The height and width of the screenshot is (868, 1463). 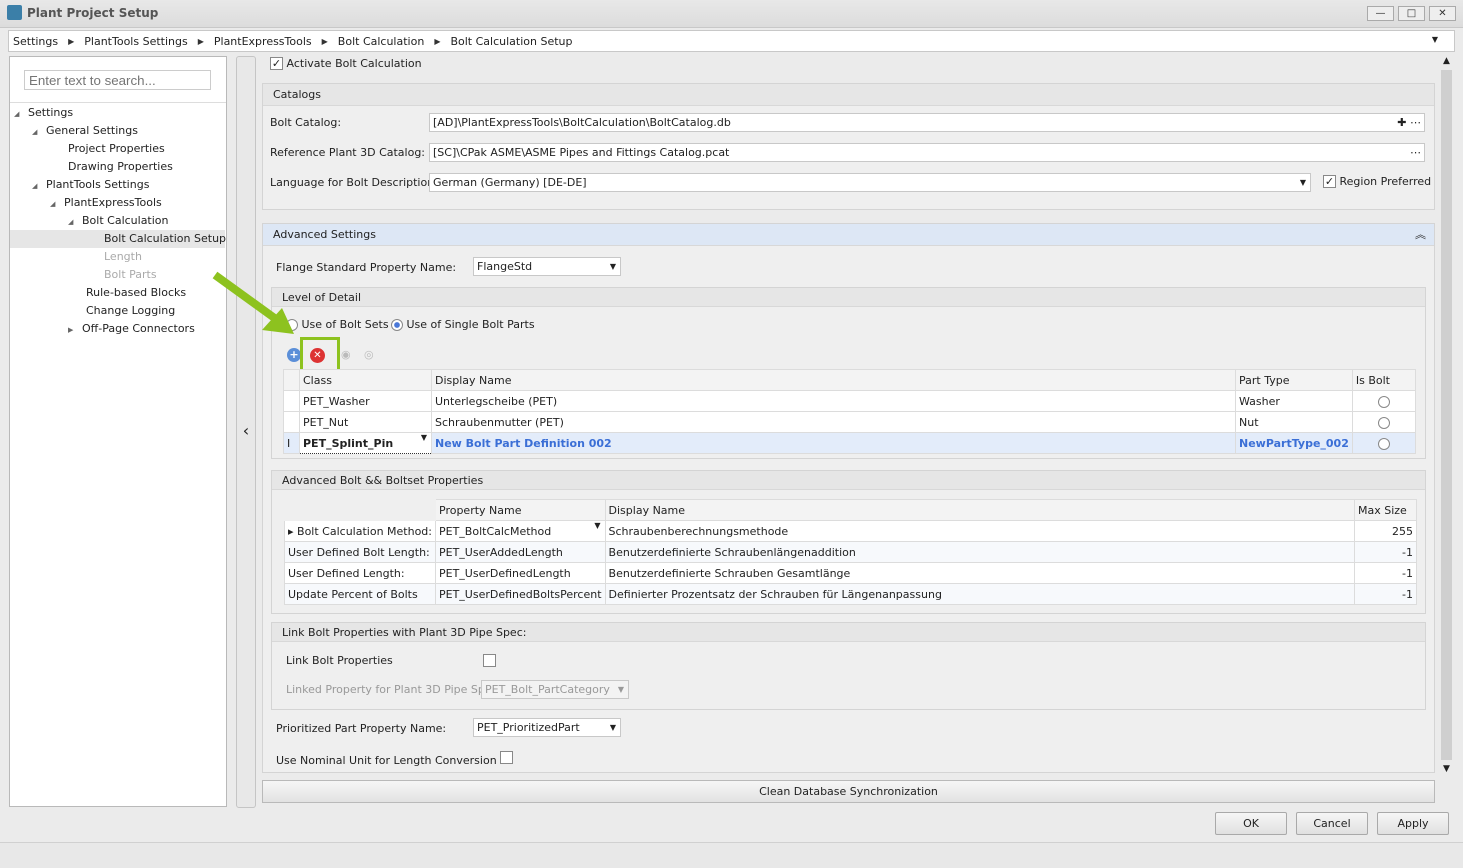 I want to click on group-title: Advanced Settings ︽, so click(x=848, y=235).